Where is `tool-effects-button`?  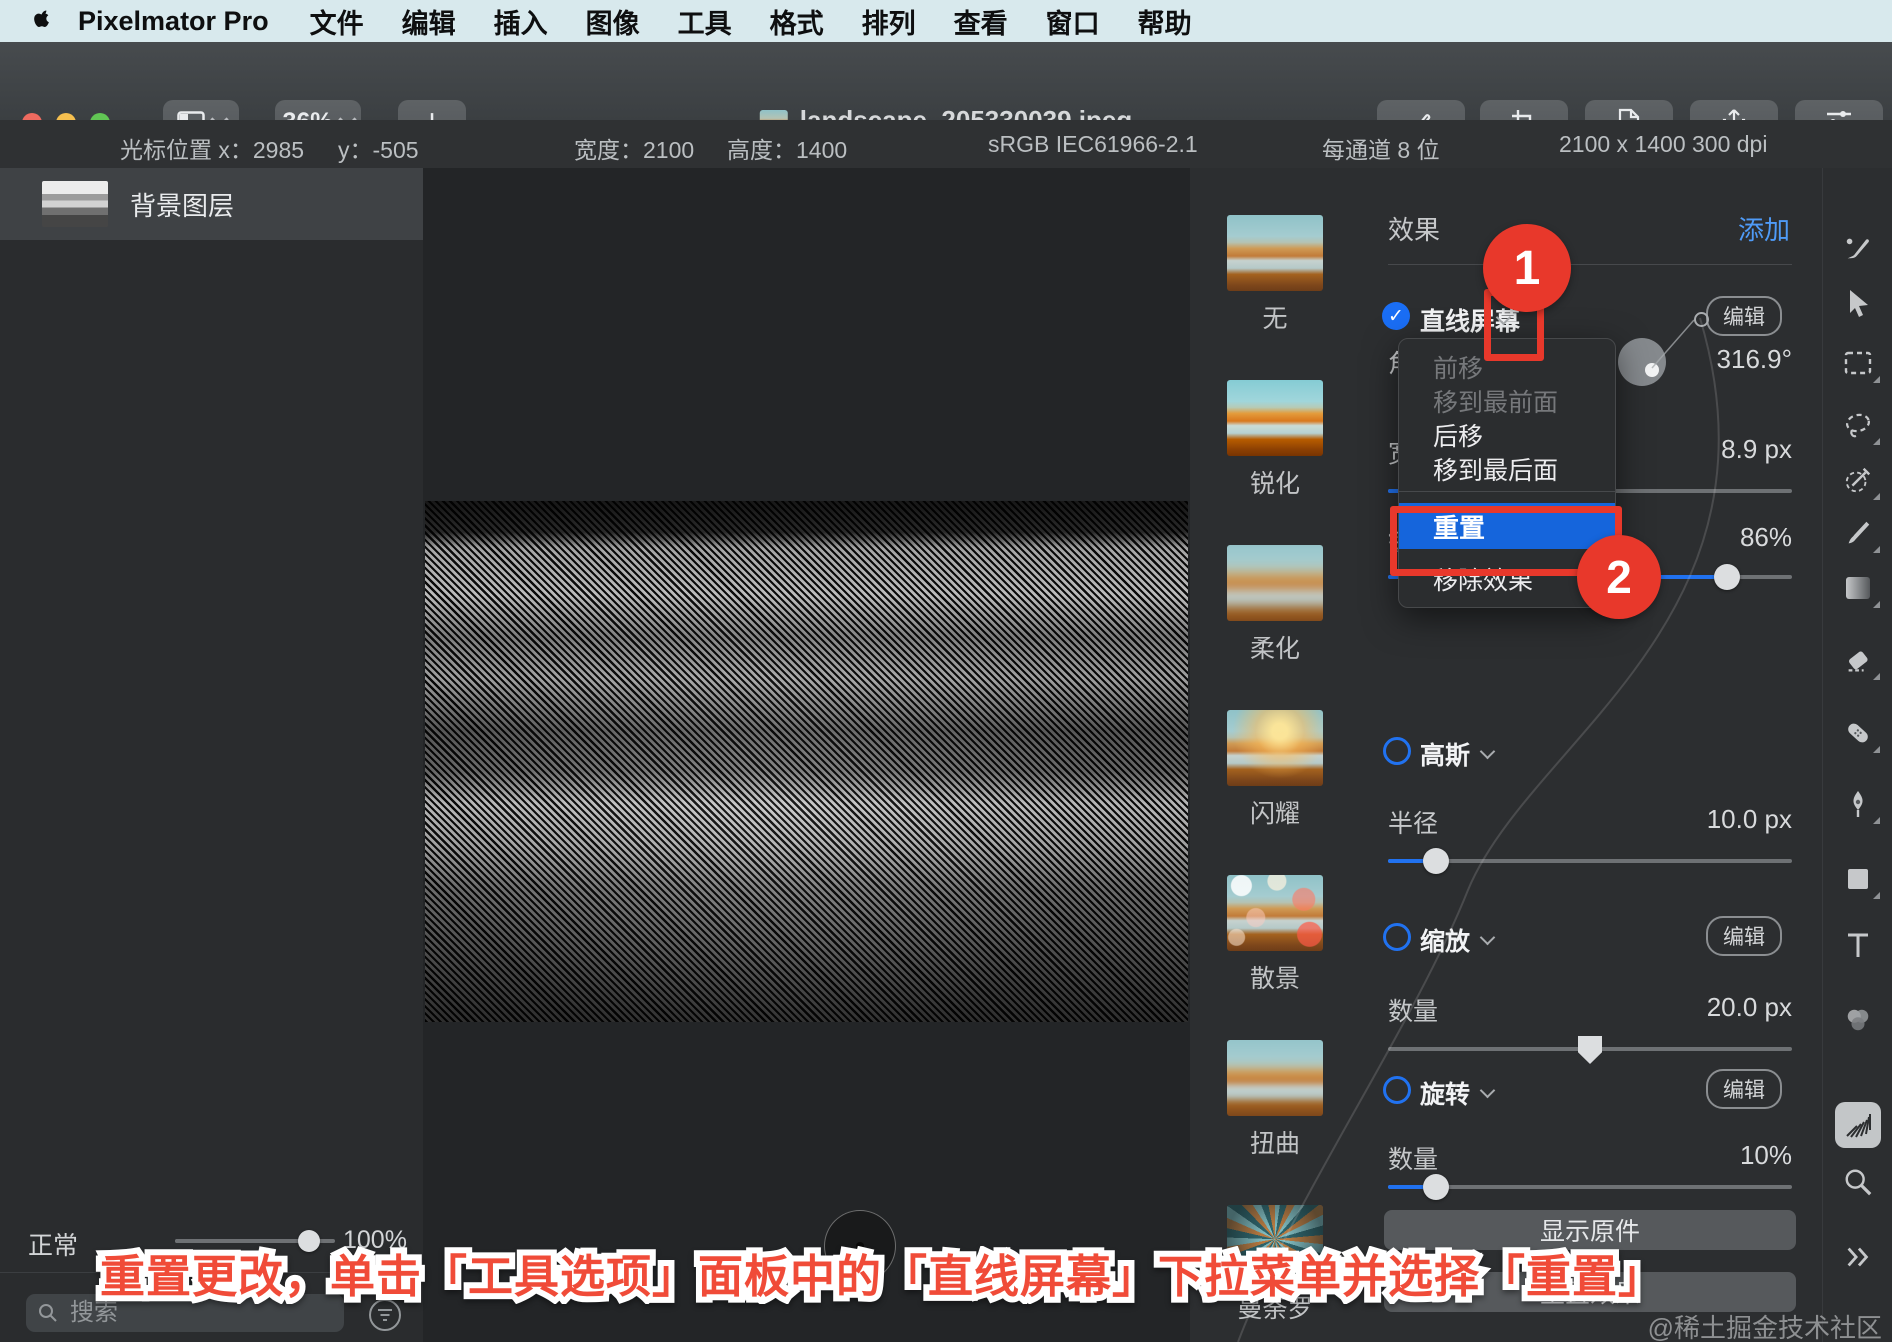 tool-effects-button is located at coordinates (1858, 1125).